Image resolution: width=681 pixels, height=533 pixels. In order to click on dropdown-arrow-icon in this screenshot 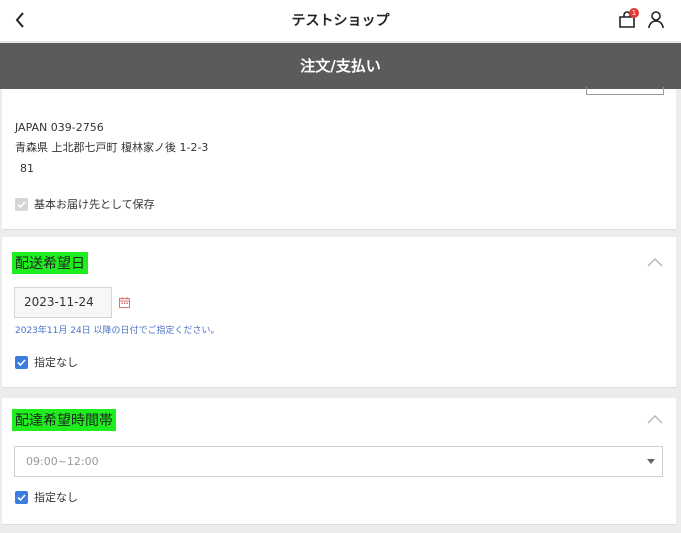, I will do `click(651, 461)`.